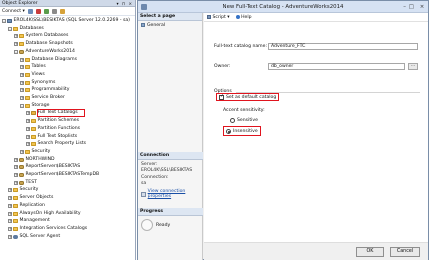  I want to click on tree-node: + ReportServer$BESIKTAS, so click(47, 167).